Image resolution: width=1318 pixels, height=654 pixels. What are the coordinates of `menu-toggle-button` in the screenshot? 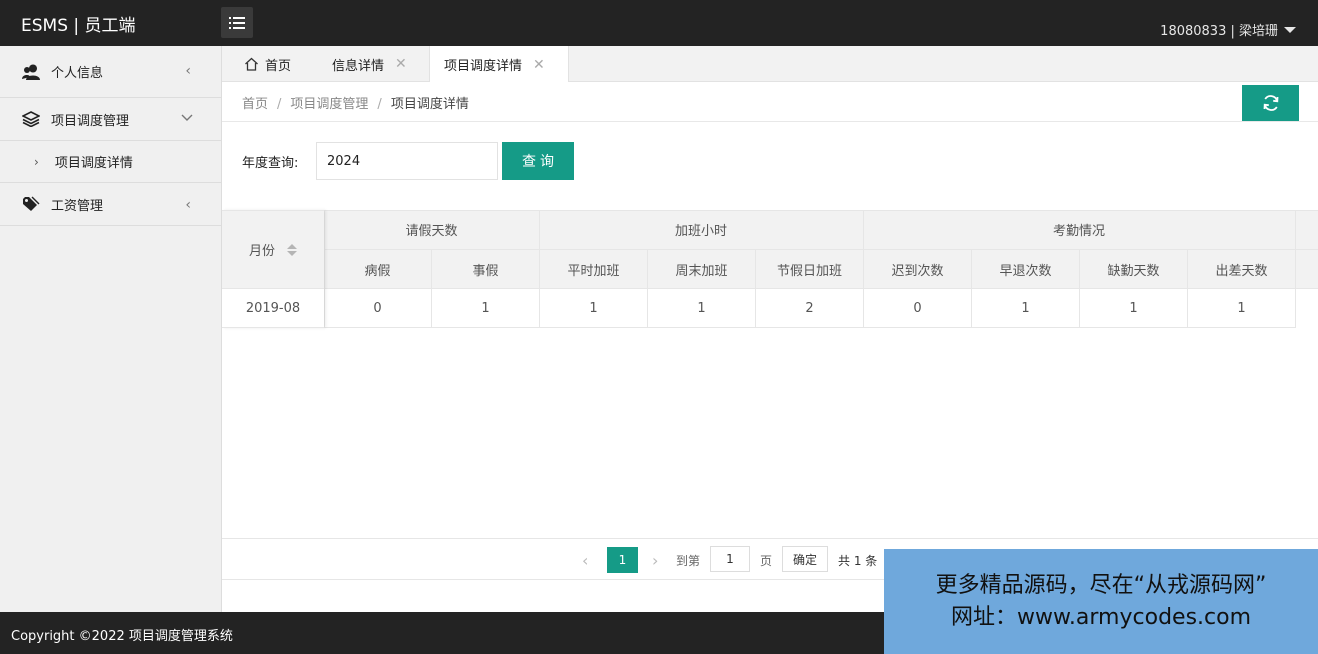 It's located at (237, 22).